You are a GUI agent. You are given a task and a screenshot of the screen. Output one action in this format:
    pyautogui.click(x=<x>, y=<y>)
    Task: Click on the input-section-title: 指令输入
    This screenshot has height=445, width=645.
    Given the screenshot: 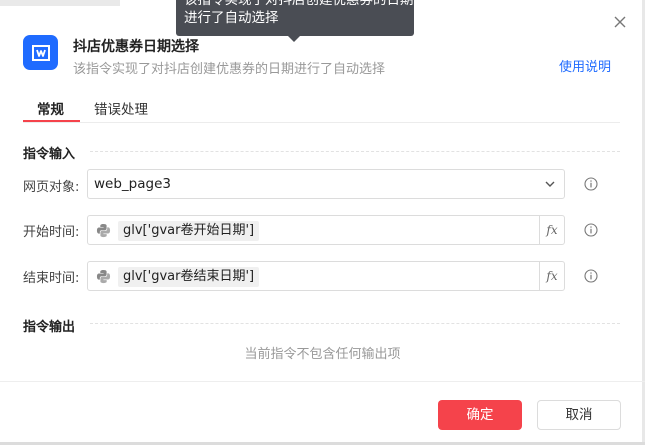 What is the action you would take?
    pyautogui.click(x=49, y=154)
    